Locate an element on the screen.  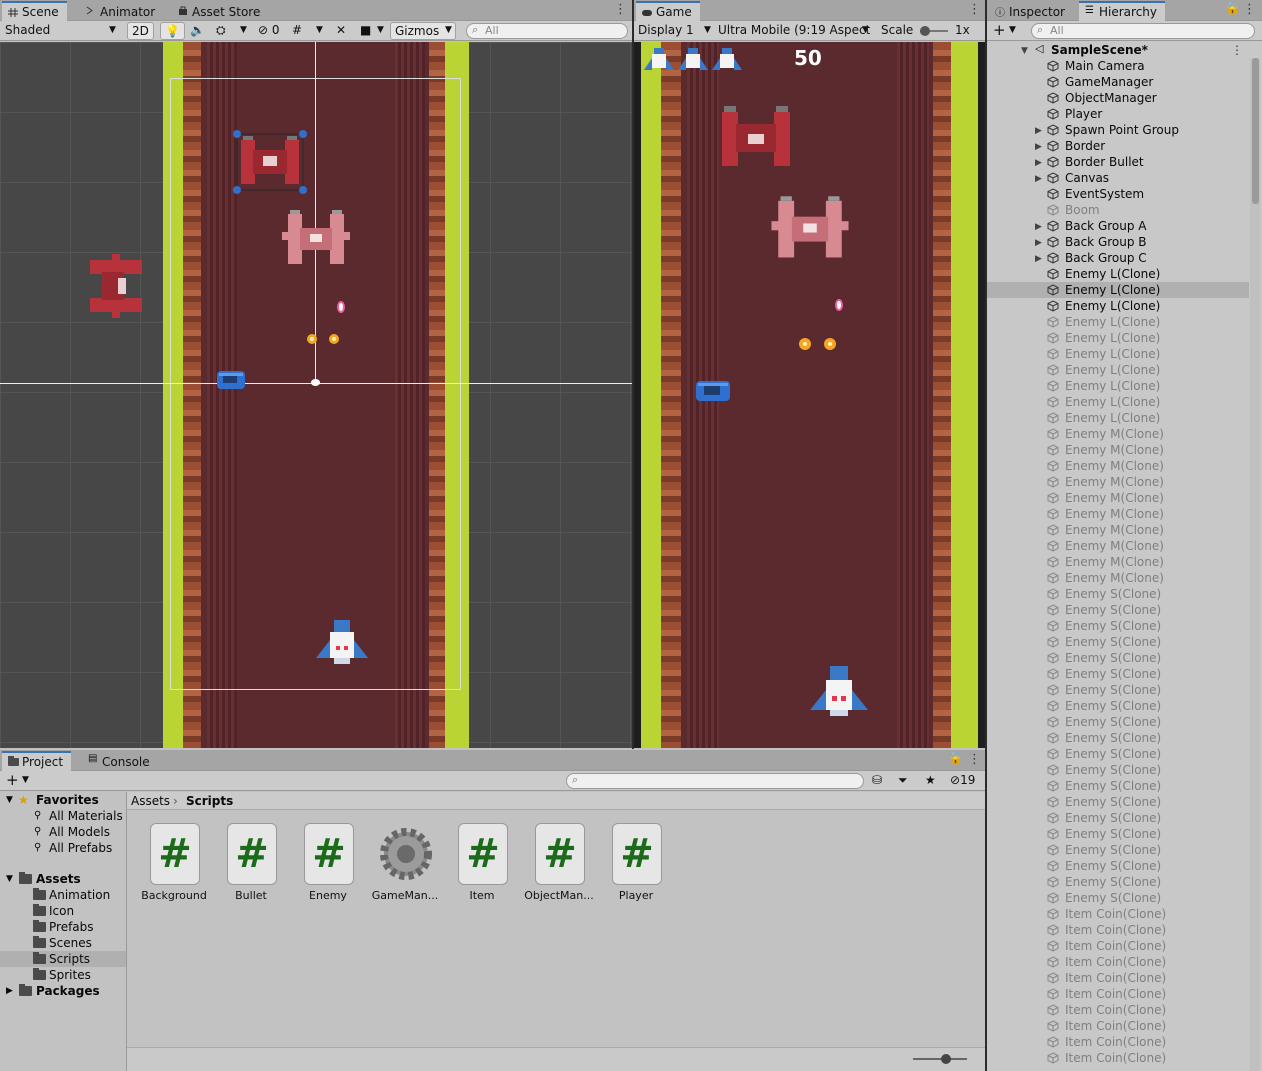
lock-icon: 🔓 is located at coordinates (955, 758).